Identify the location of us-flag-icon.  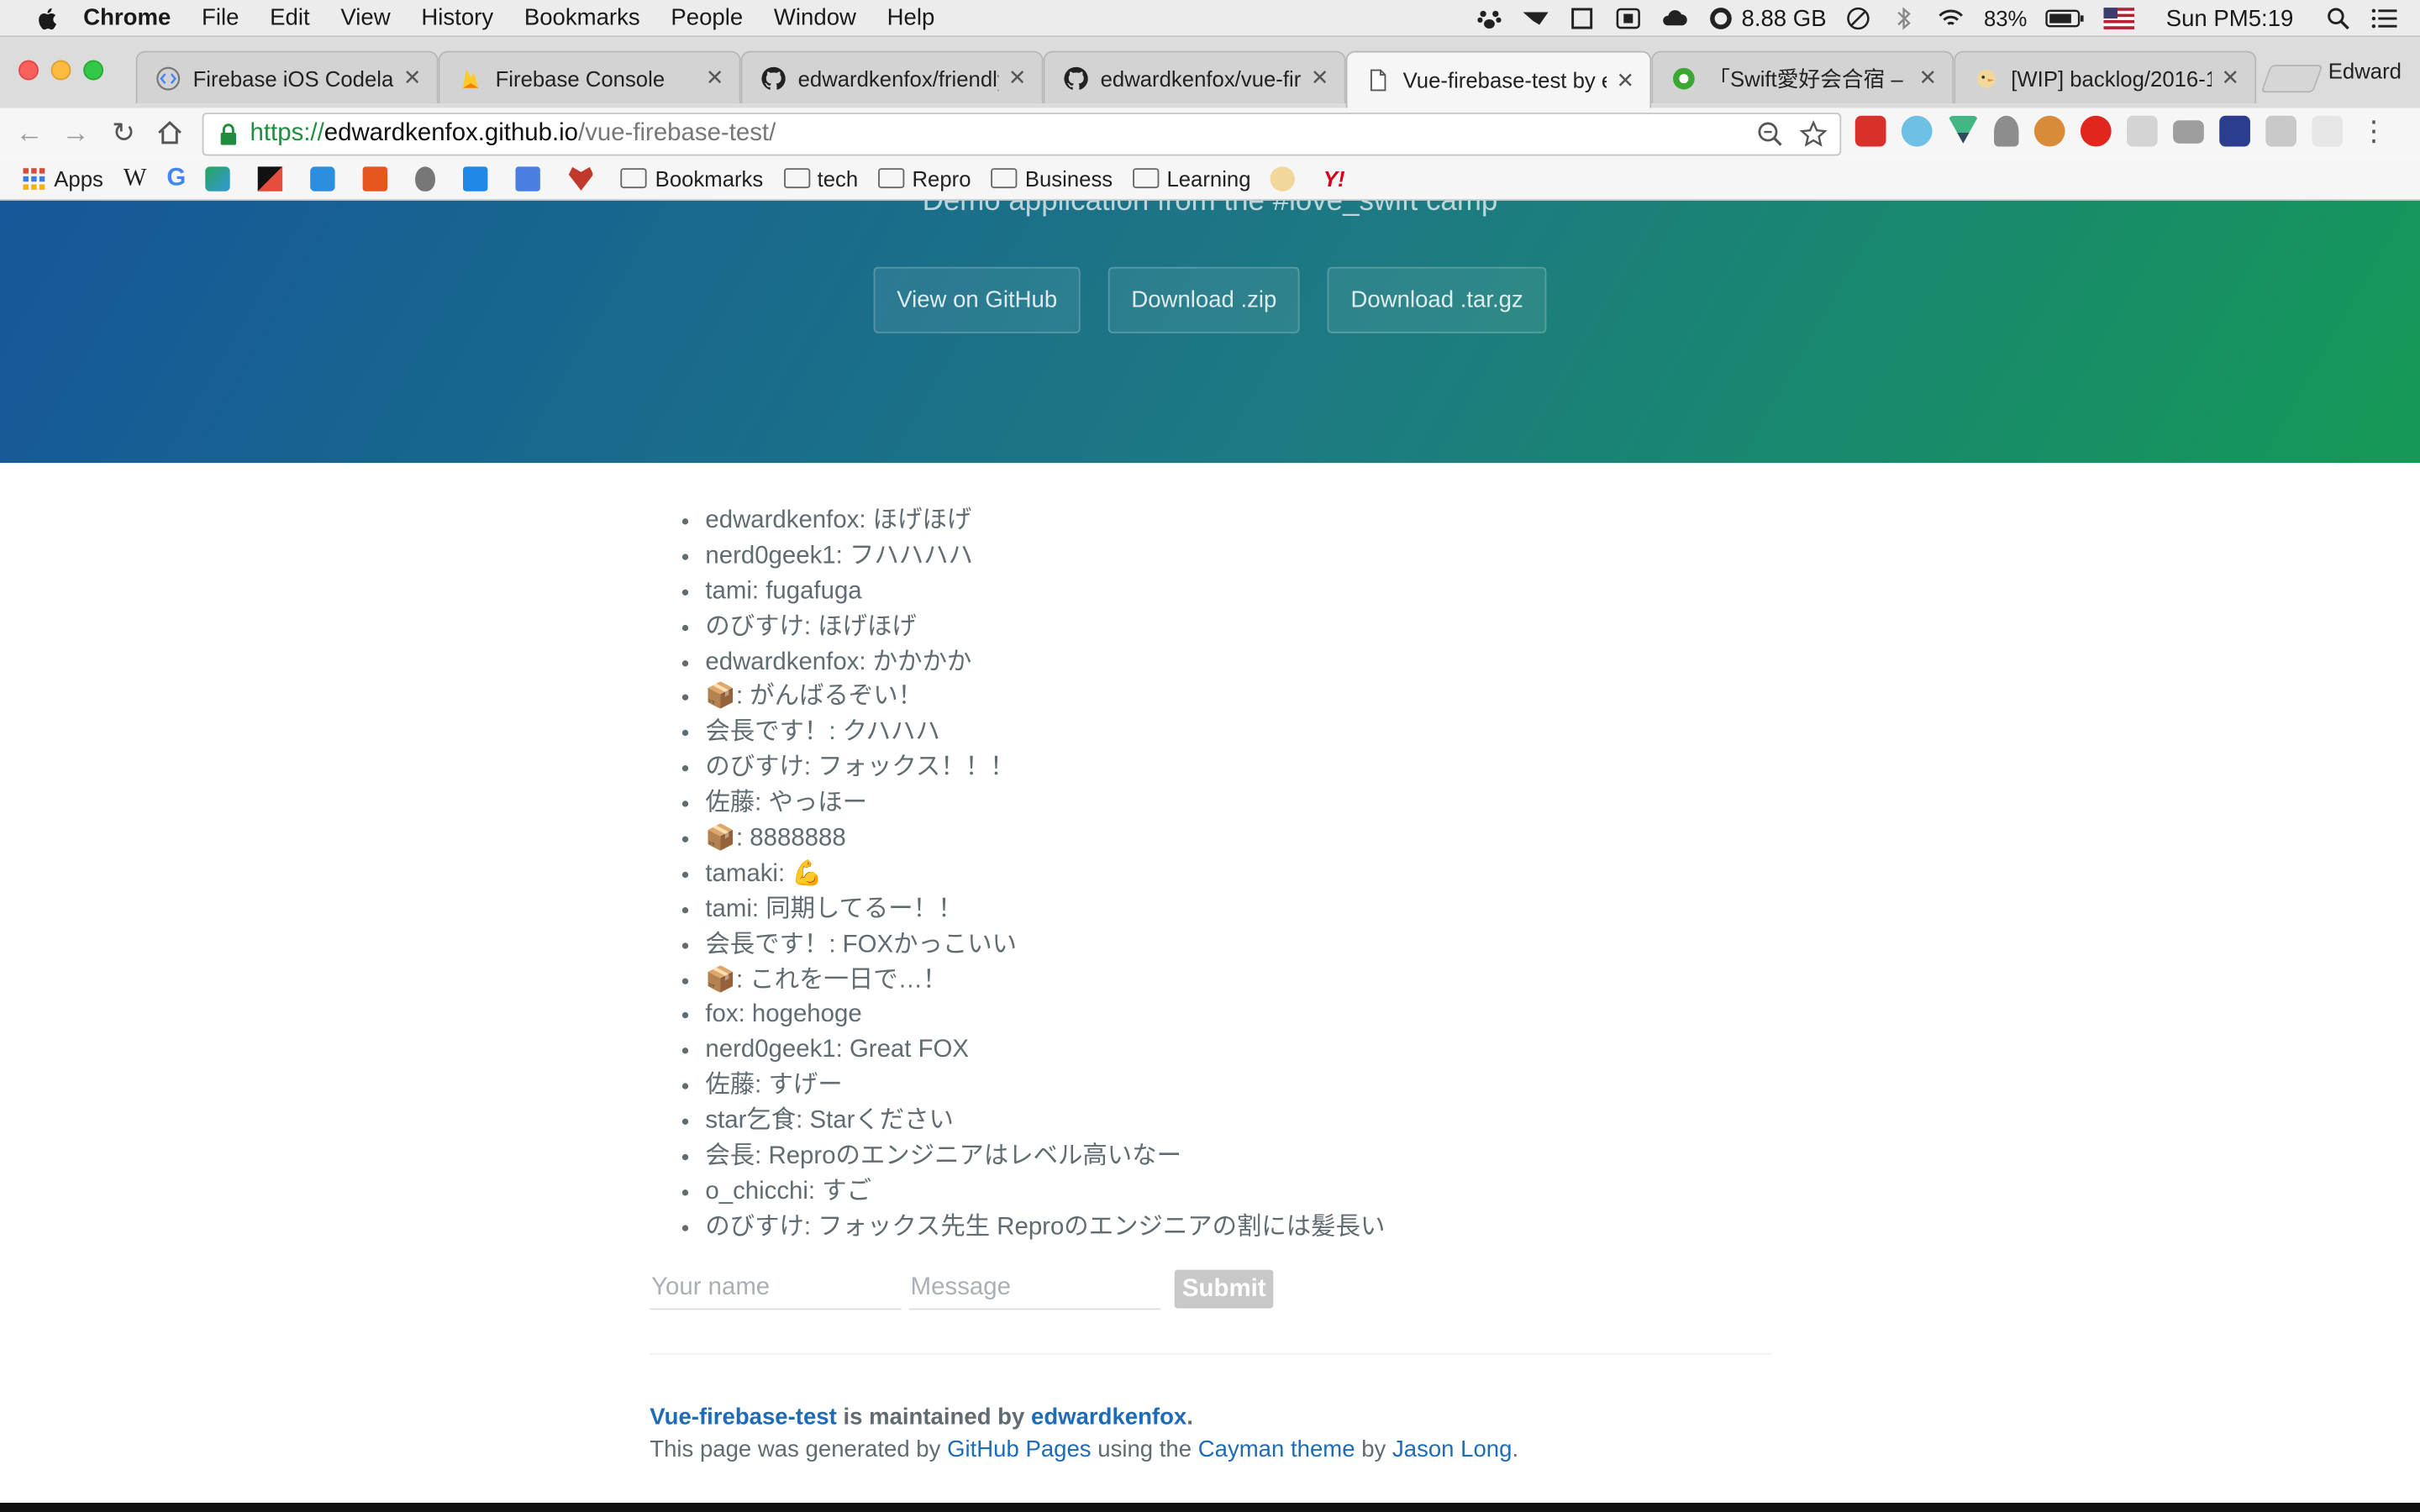
(2120, 18).